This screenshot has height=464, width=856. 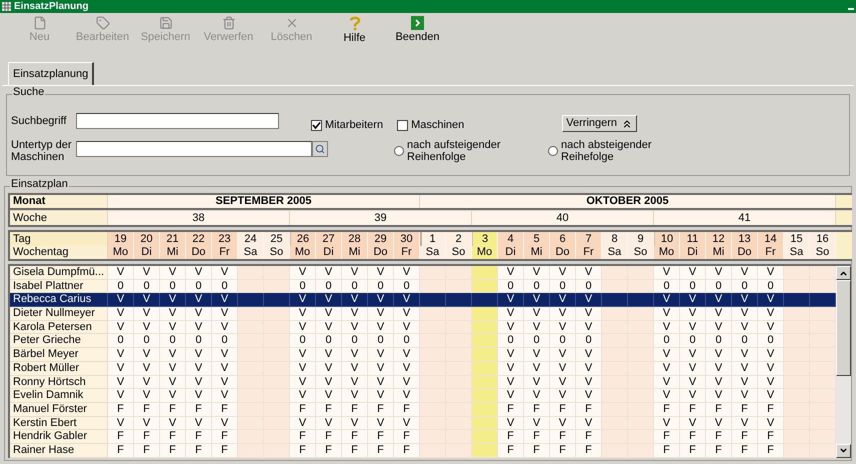 What do you see at coordinates (823, 252) in the screenshot?
I see `weekday-header: So` at bounding box center [823, 252].